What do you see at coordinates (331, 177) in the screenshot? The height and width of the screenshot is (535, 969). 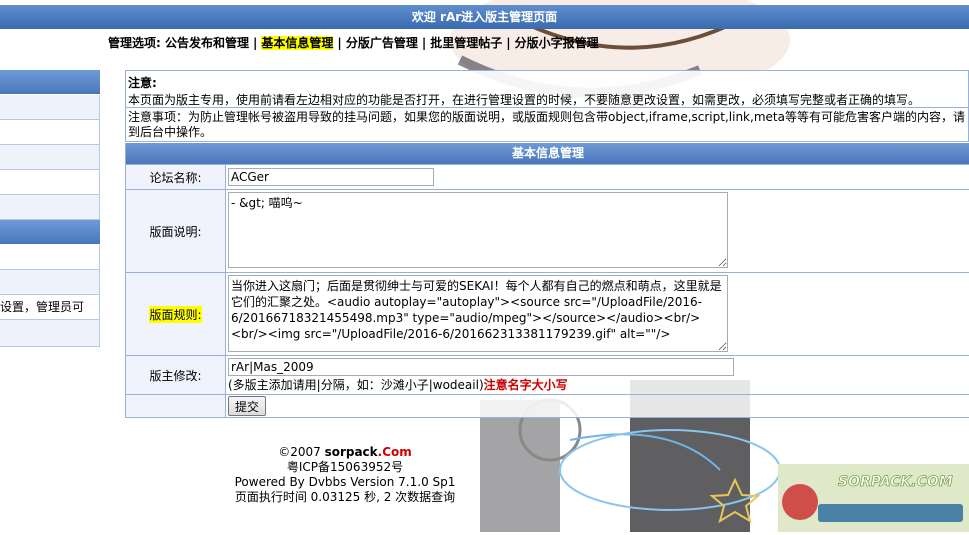 I see `forum-name-input` at bounding box center [331, 177].